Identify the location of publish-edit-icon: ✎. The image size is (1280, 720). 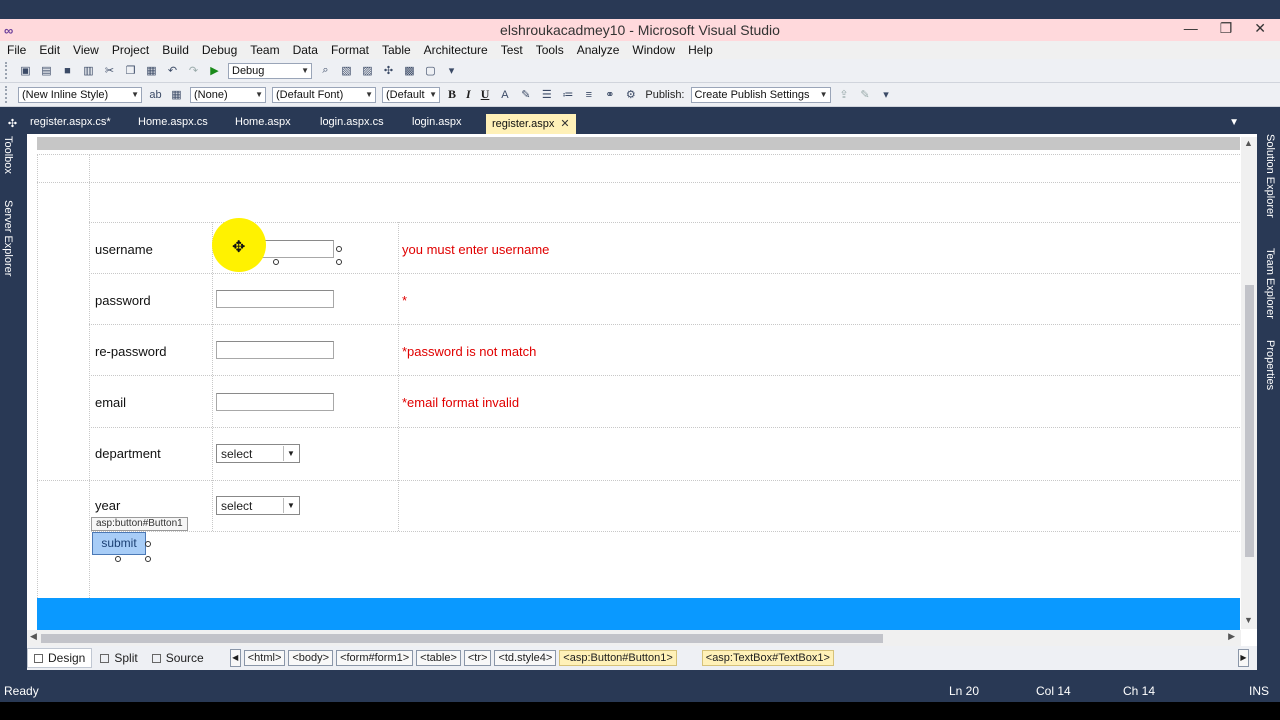
(865, 94).